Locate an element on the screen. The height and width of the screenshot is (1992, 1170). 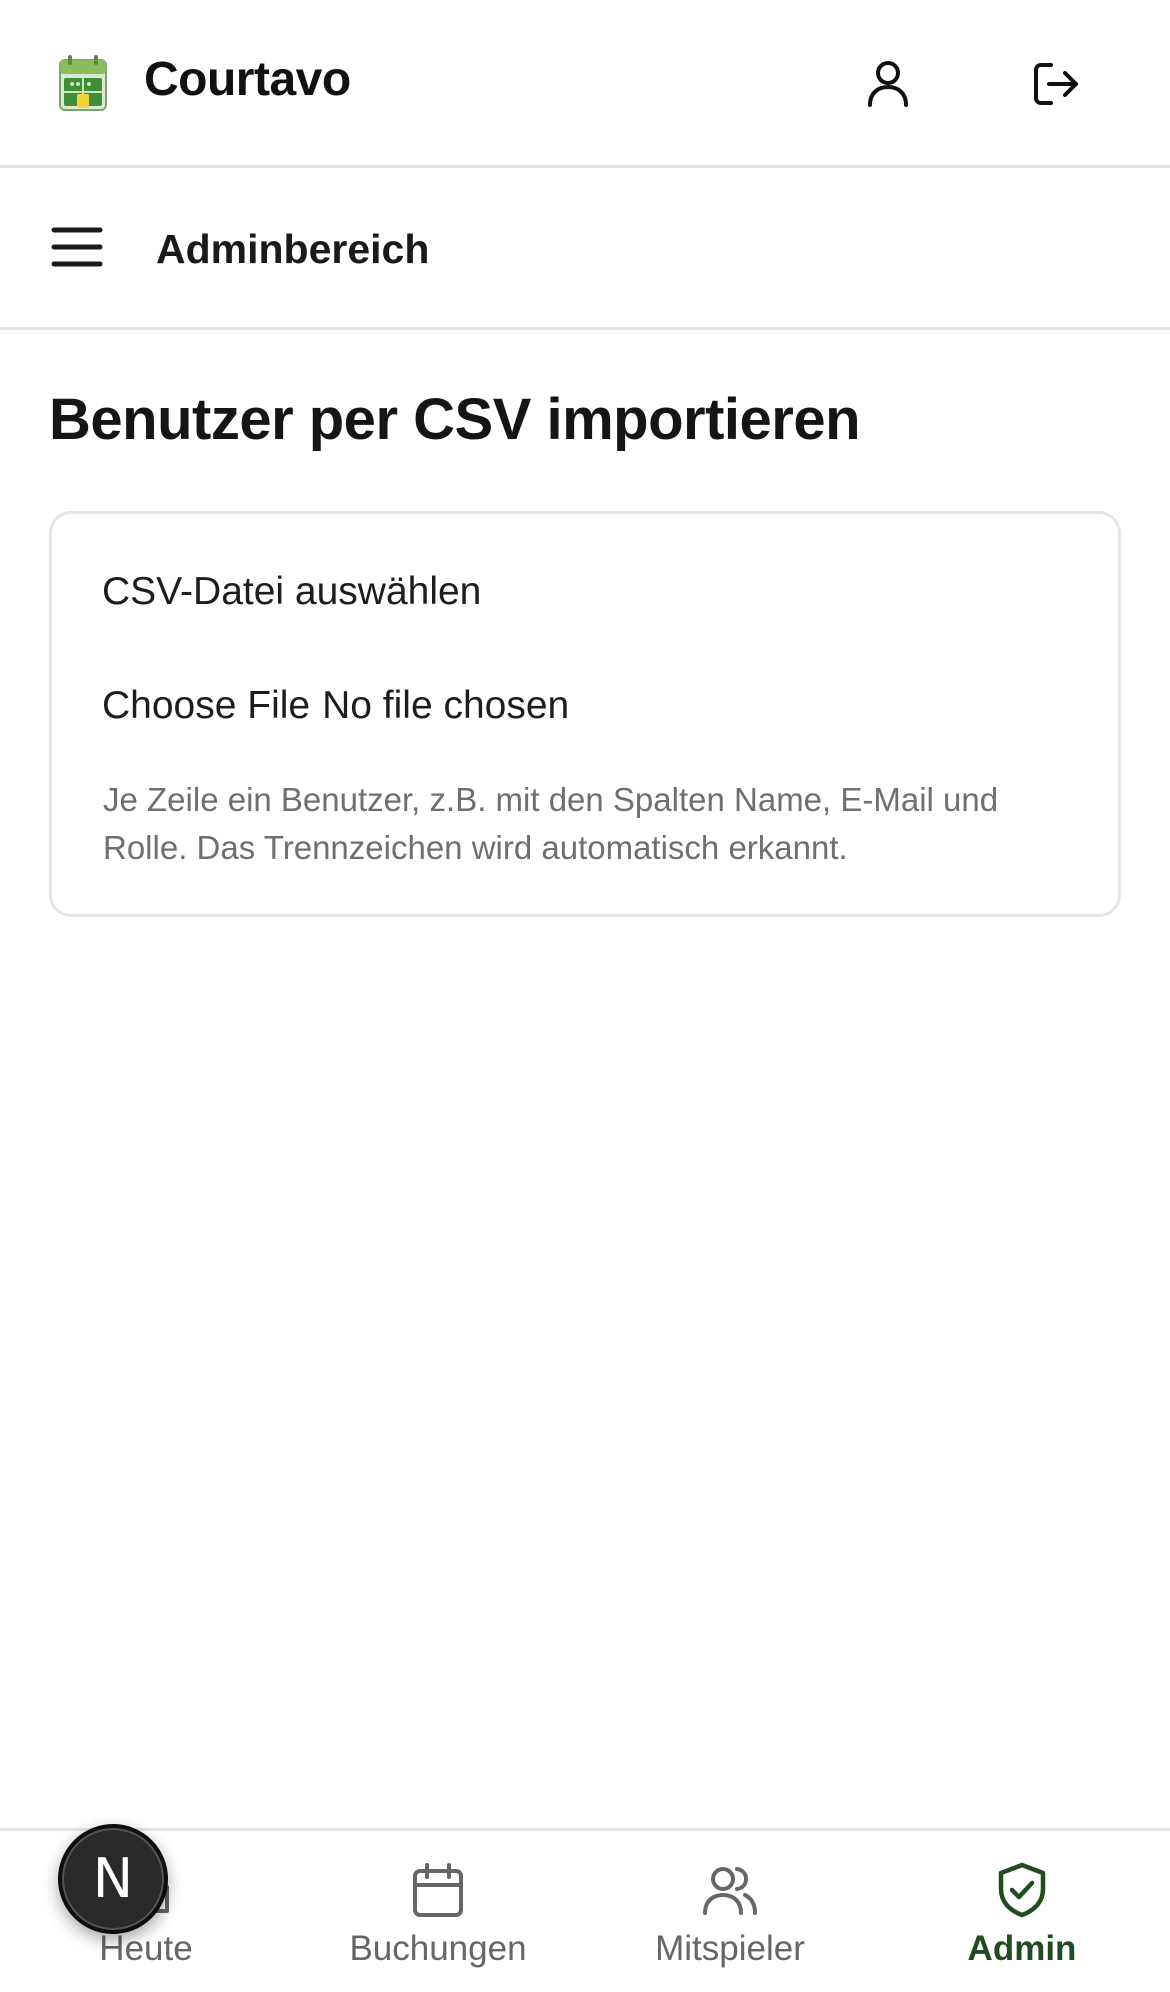
section-title: Adminbereich is located at coordinates (293, 249).